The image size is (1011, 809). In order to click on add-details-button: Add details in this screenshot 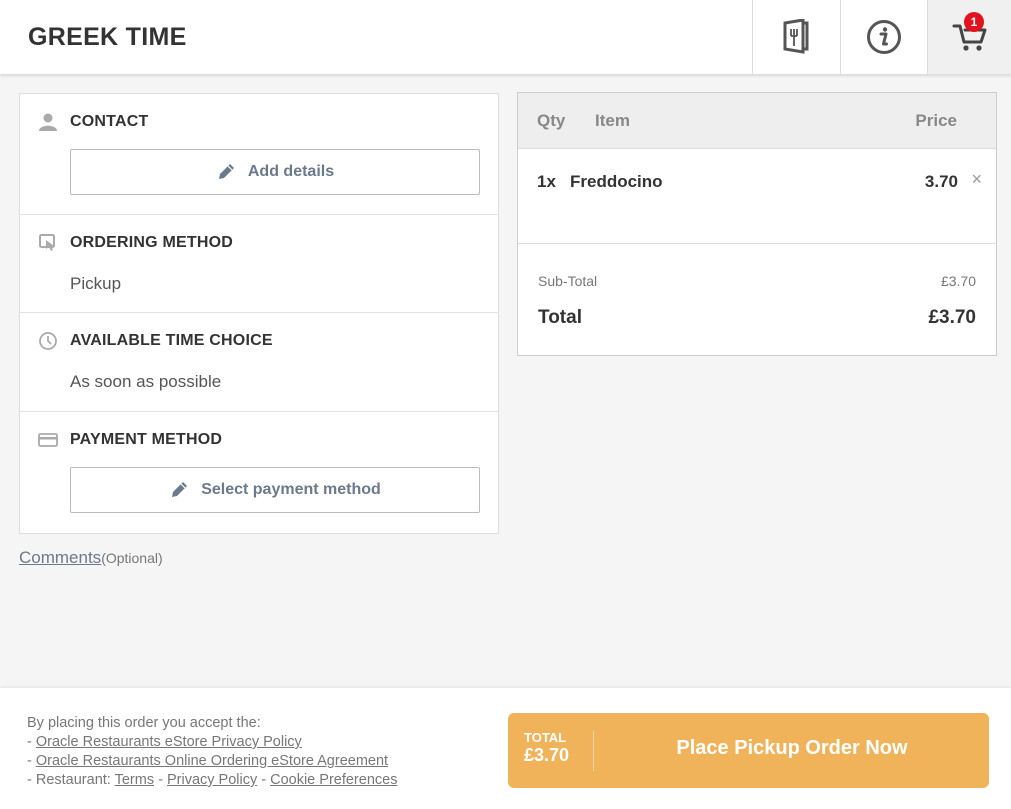, I will do `click(275, 172)`.